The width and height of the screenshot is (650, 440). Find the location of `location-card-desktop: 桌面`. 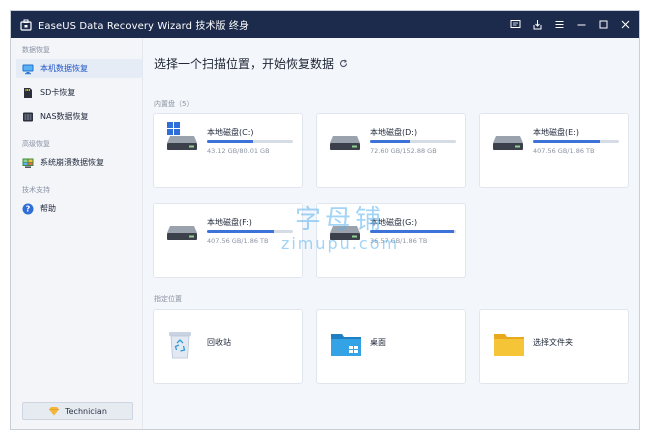

location-card-desktop: 桌面 is located at coordinates (391, 346).